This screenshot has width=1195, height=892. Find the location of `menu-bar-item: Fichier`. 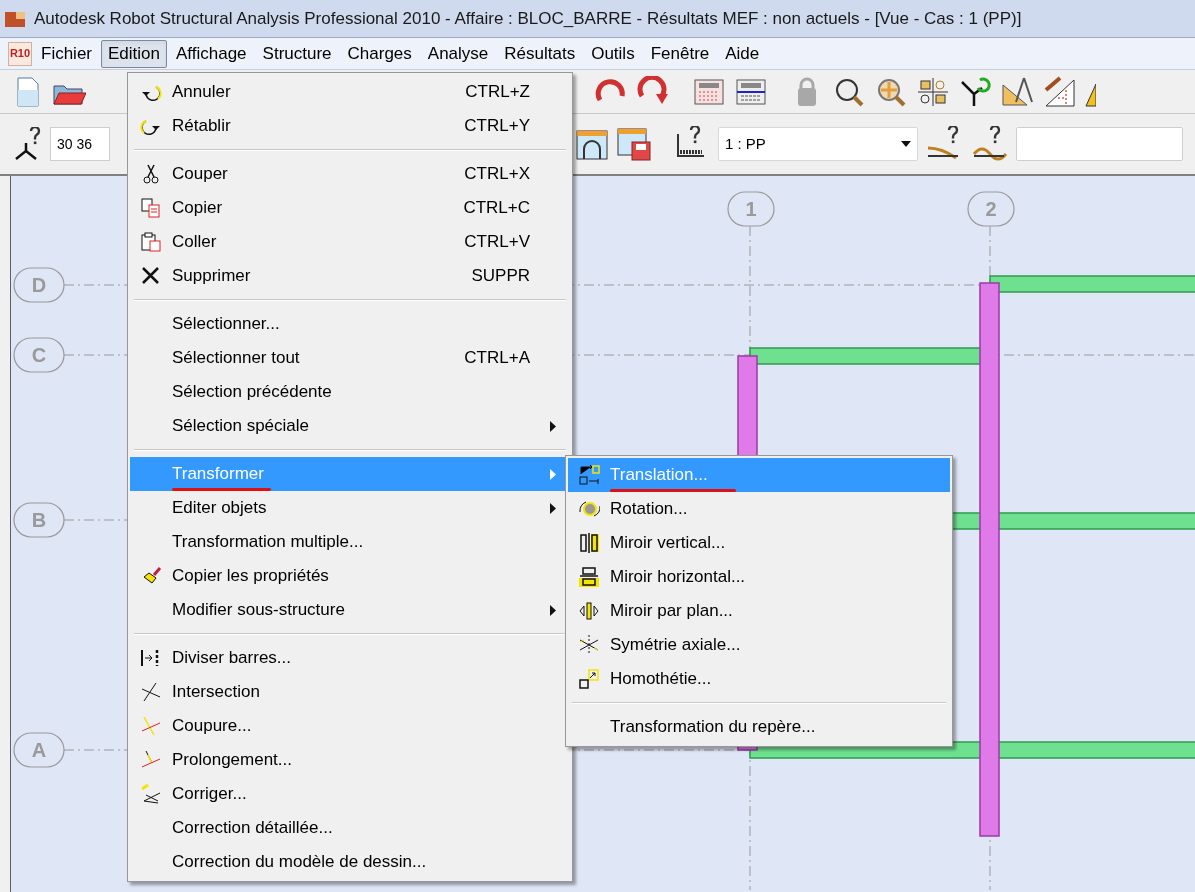

menu-bar-item: Fichier is located at coordinates (66, 53).